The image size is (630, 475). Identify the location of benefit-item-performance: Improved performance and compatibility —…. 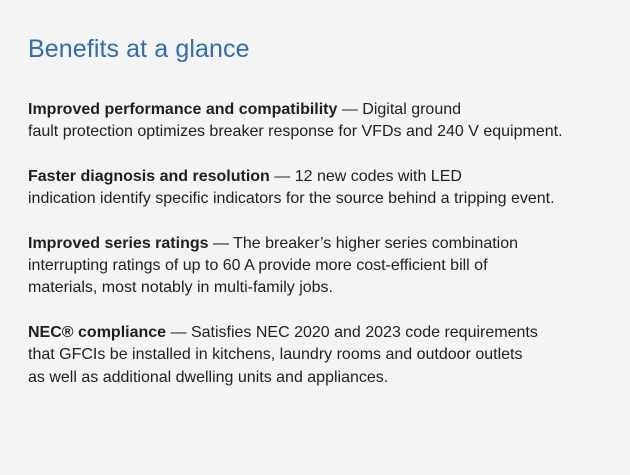
(320, 121).